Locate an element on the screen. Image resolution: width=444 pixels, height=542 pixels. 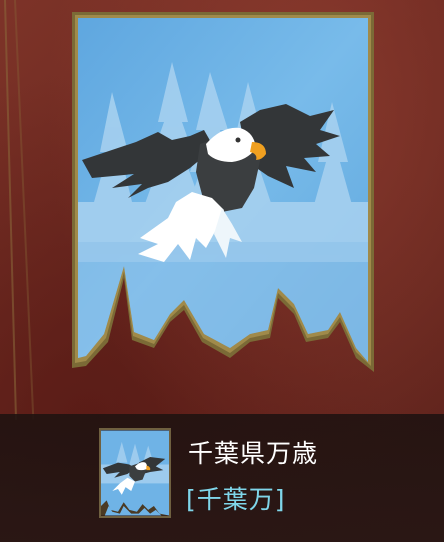
banner-thumbnail is located at coordinates (135, 473).